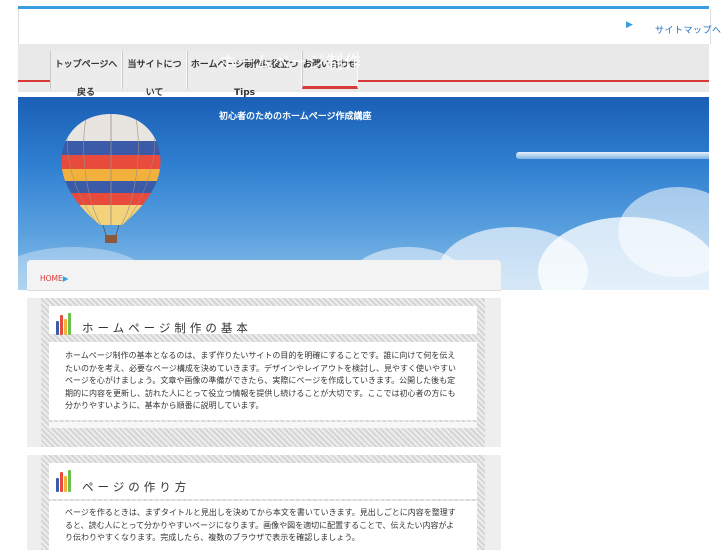 The height and width of the screenshot is (550, 727). Describe the element at coordinates (154, 74) in the screenshot. I see `nav-item-about: 当サイトについて` at that location.